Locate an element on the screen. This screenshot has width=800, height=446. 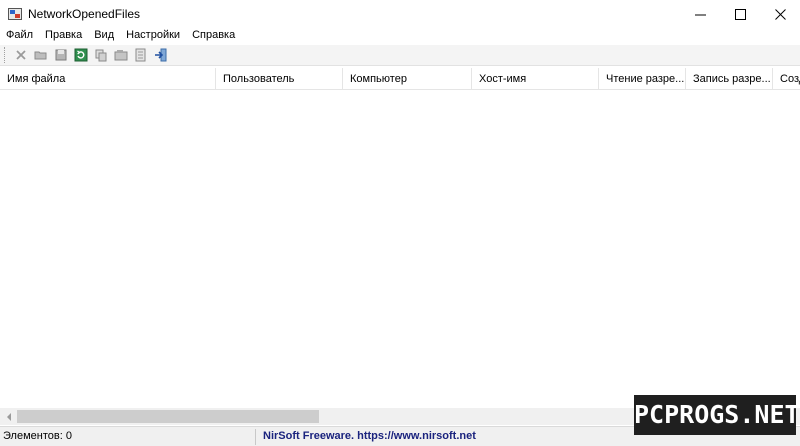
open-button is located at coordinates (40, 55).